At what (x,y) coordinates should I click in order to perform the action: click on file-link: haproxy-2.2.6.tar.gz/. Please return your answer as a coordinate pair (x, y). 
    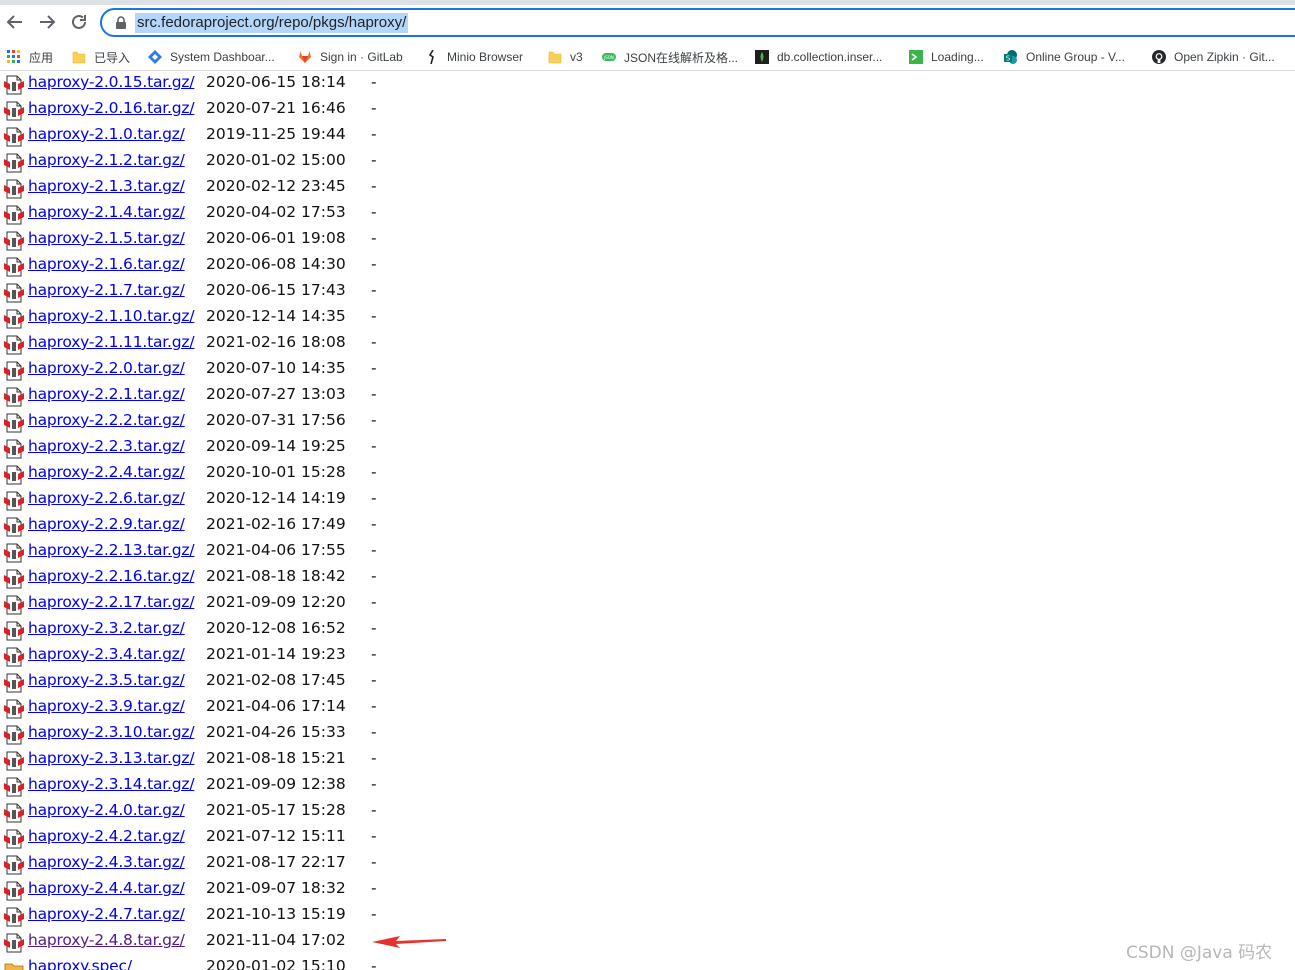
    Looking at the image, I should click on (106, 498).